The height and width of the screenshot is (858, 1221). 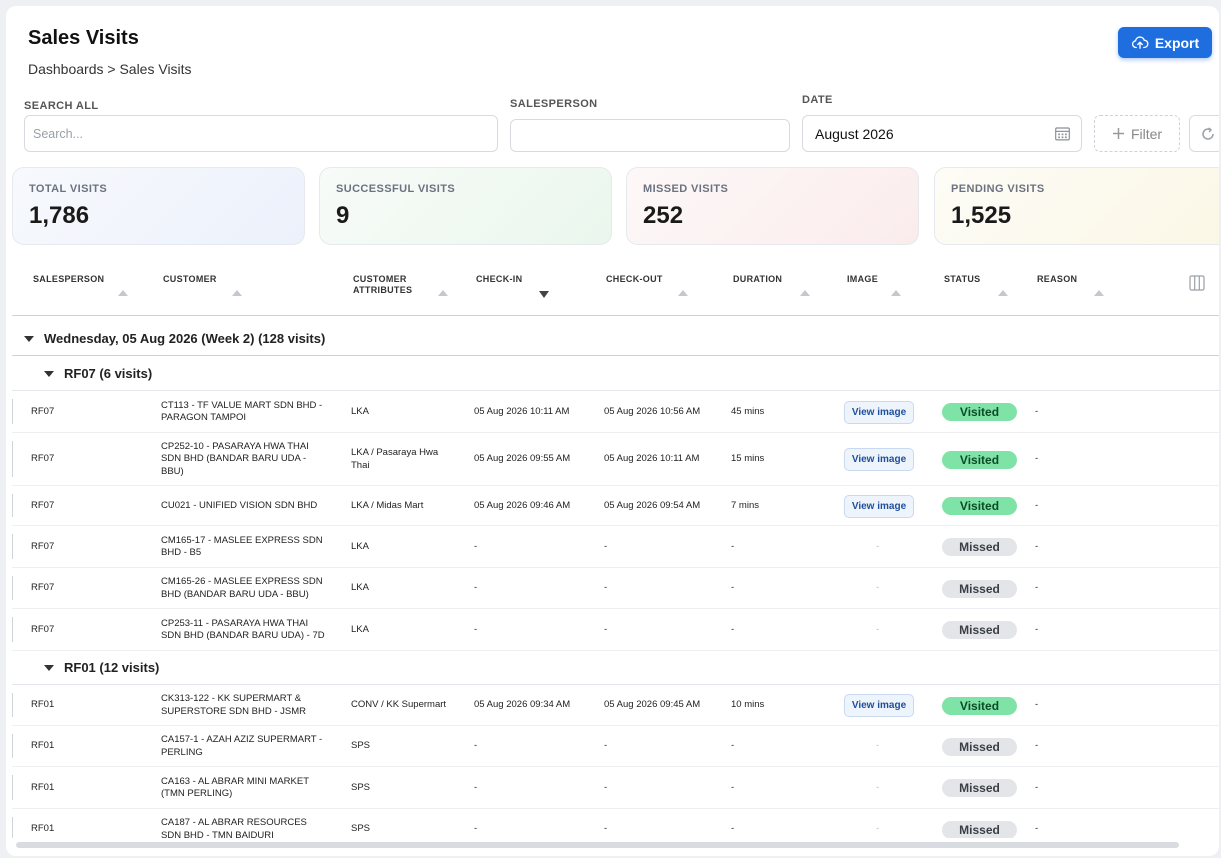 What do you see at coordinates (733, 629) in the screenshot?
I see `duration-cell: -` at bounding box center [733, 629].